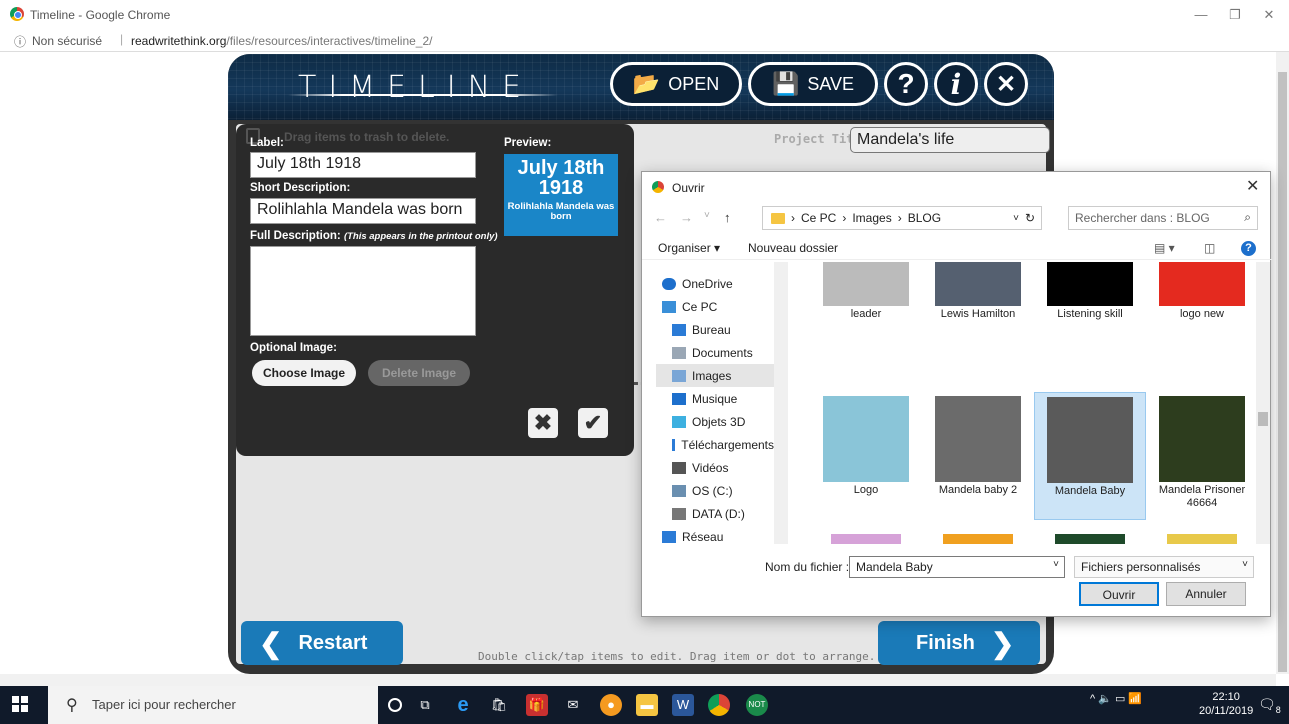 This screenshot has width=1289, height=724. Describe the element at coordinates (1142, 218) in the screenshot. I see `search-placeholder: Rechercher dans : BLOG` at that location.